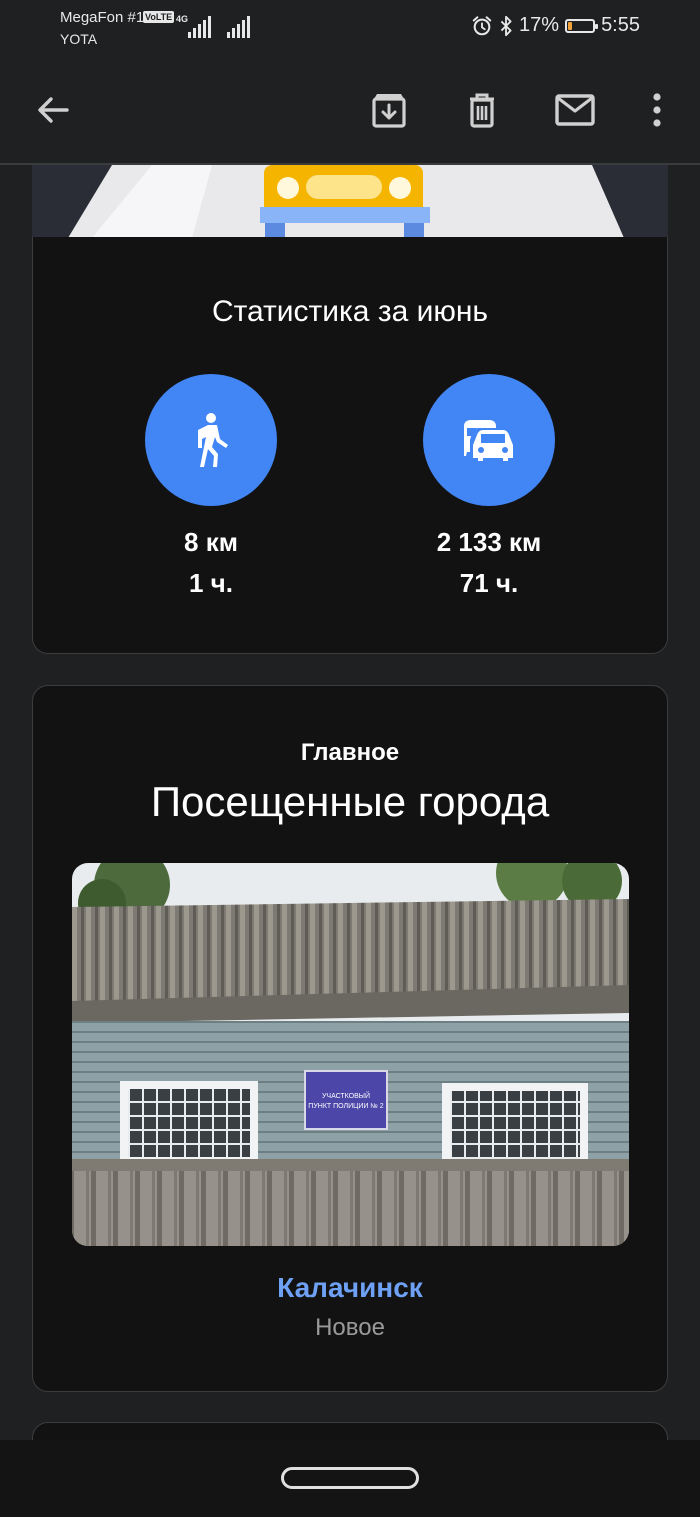 This screenshot has width=700, height=1517. What do you see at coordinates (346, 1095) in the screenshot?
I see `sign-line1: УЧАСТКОВЫЙ` at bounding box center [346, 1095].